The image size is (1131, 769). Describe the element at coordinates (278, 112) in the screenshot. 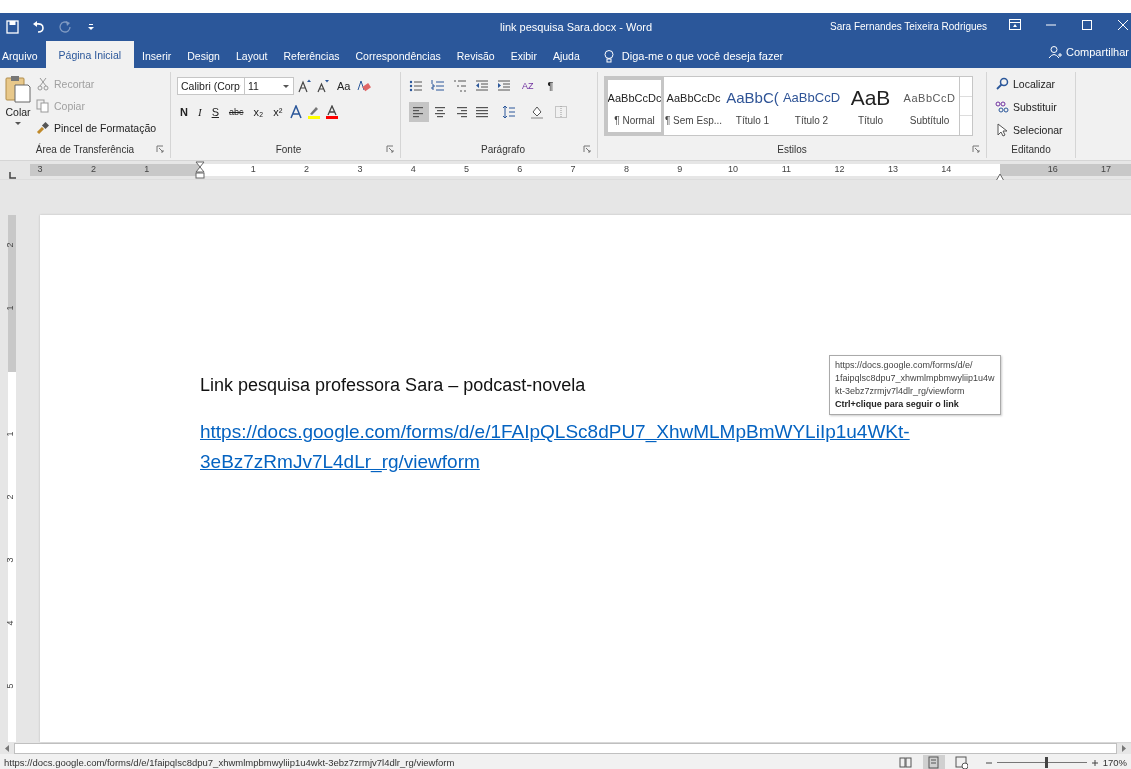

I see `format-button: x²` at that location.